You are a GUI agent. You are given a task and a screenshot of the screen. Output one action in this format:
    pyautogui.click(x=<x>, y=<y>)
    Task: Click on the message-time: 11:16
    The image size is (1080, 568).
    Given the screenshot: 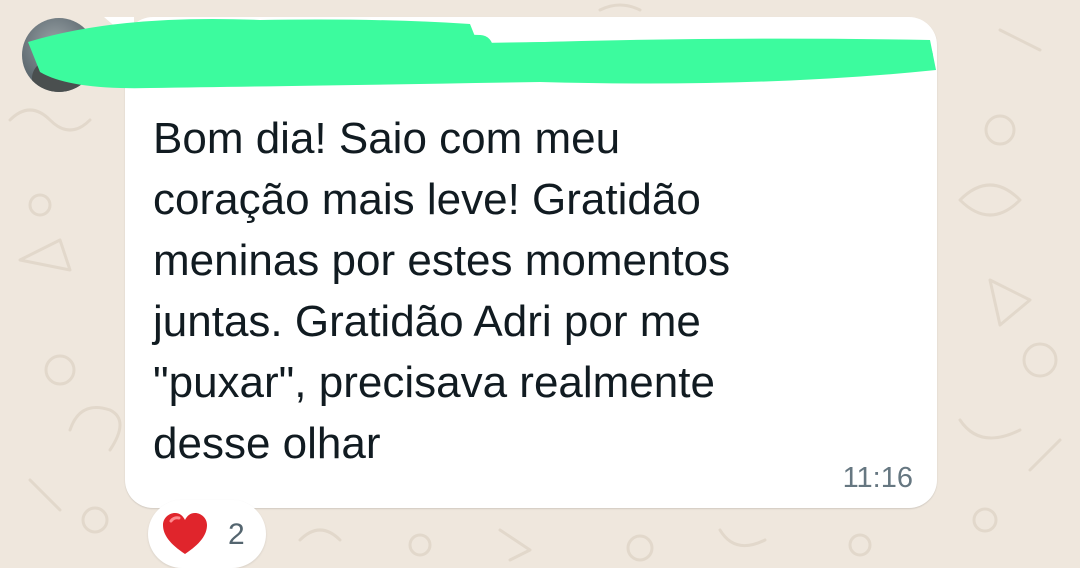 What is the action you would take?
    pyautogui.click(x=877, y=478)
    